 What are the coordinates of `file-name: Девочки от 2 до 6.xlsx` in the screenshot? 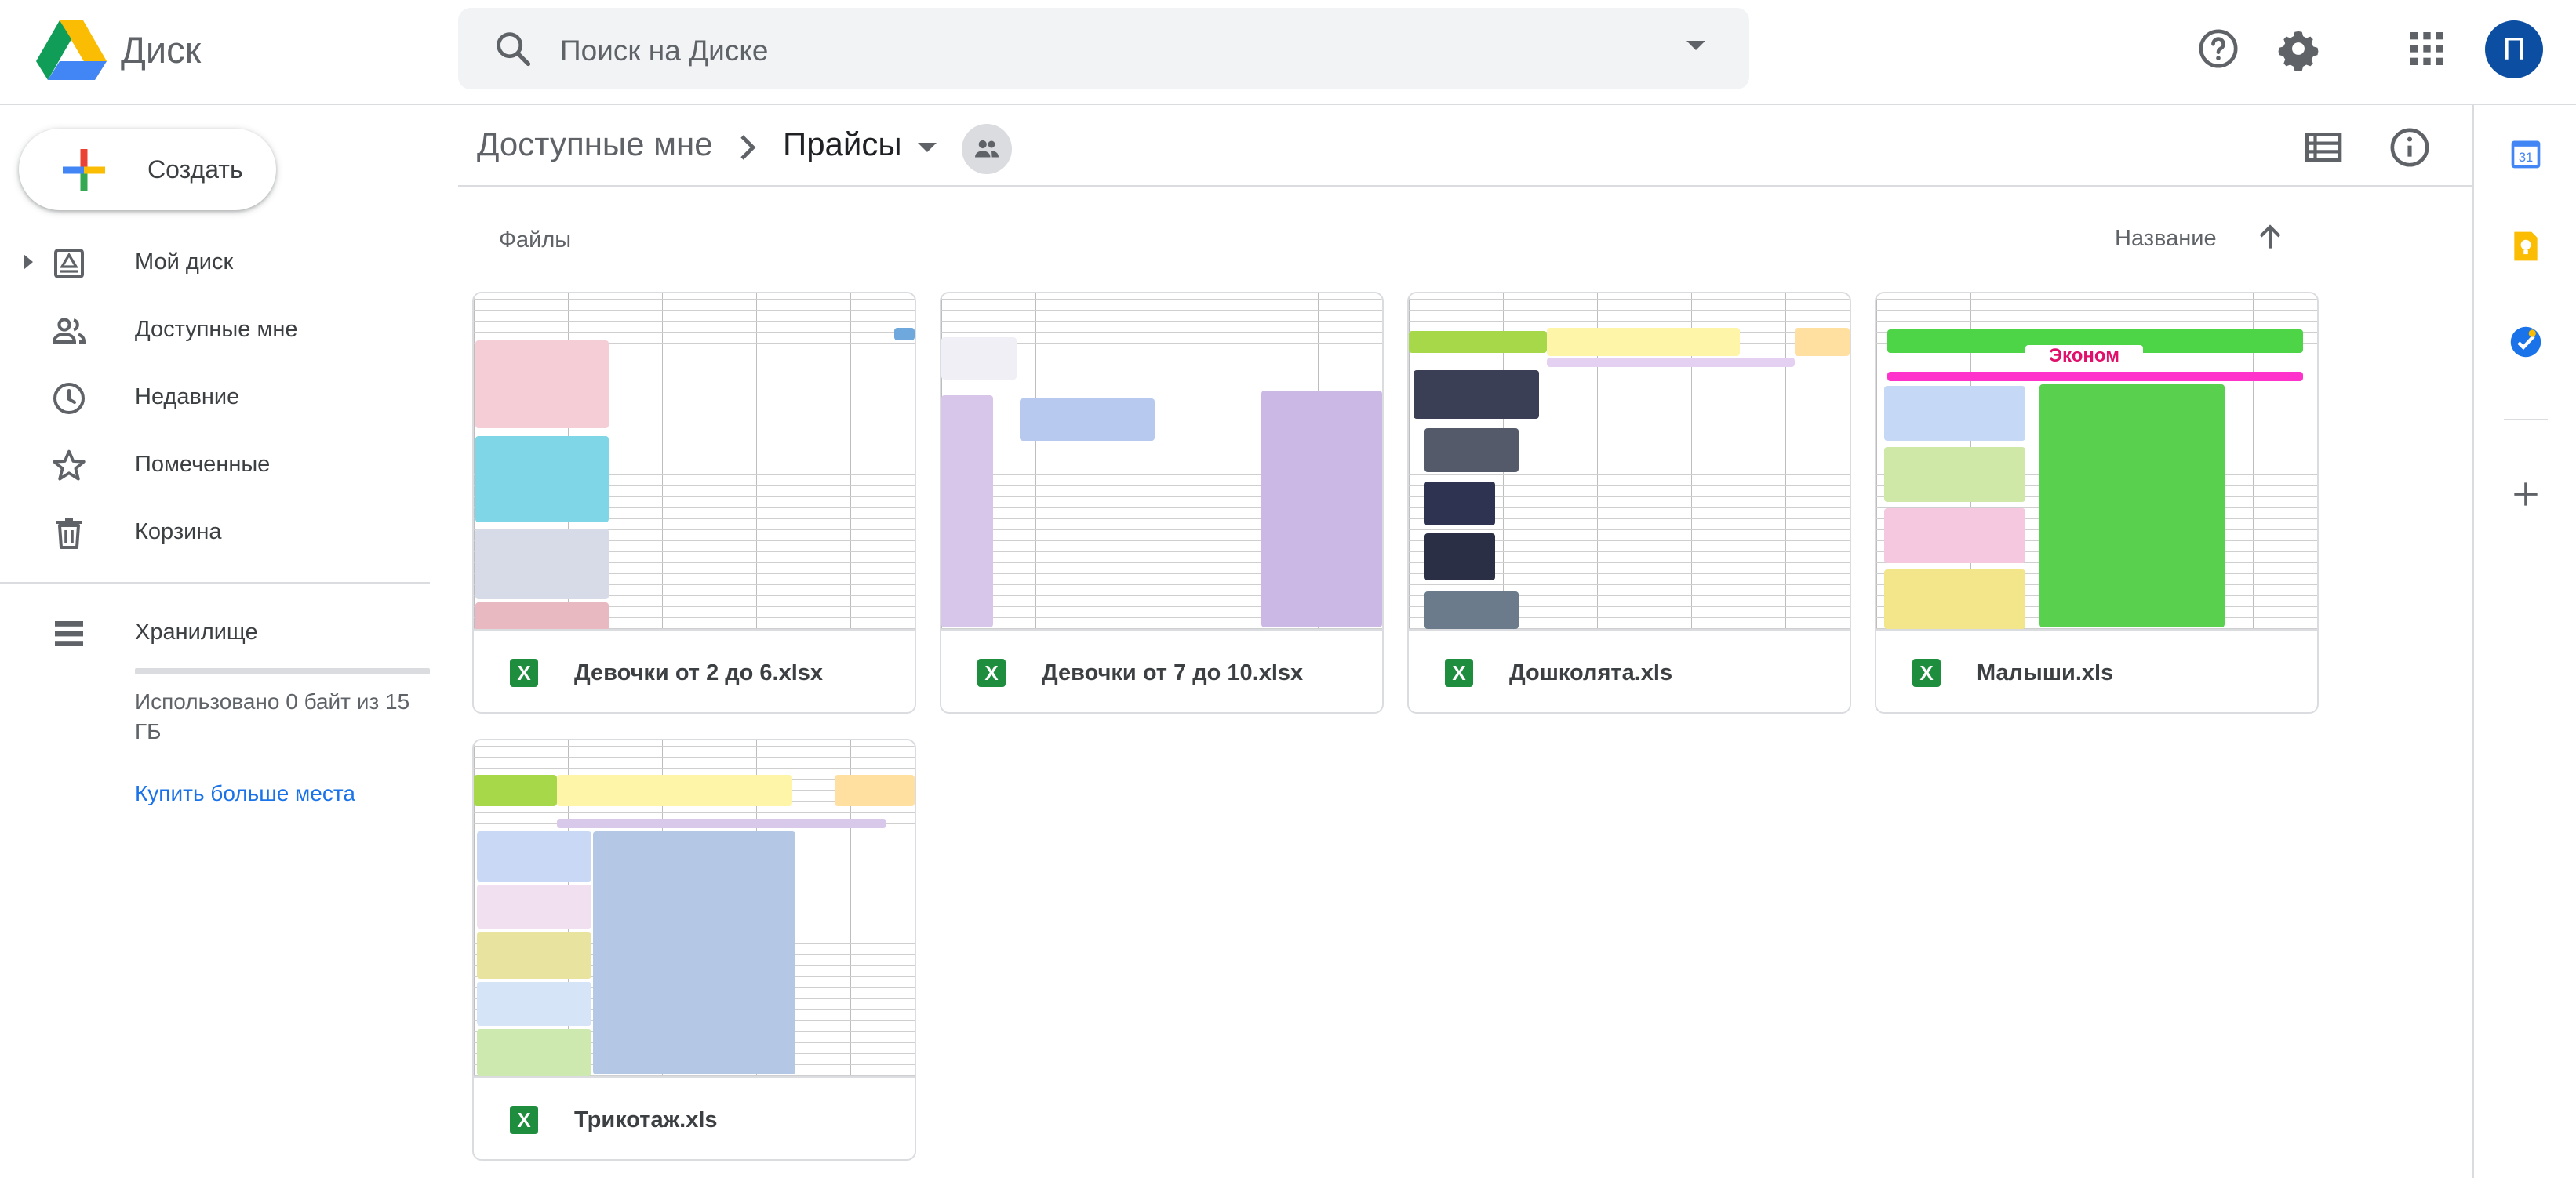 It's located at (699, 672).